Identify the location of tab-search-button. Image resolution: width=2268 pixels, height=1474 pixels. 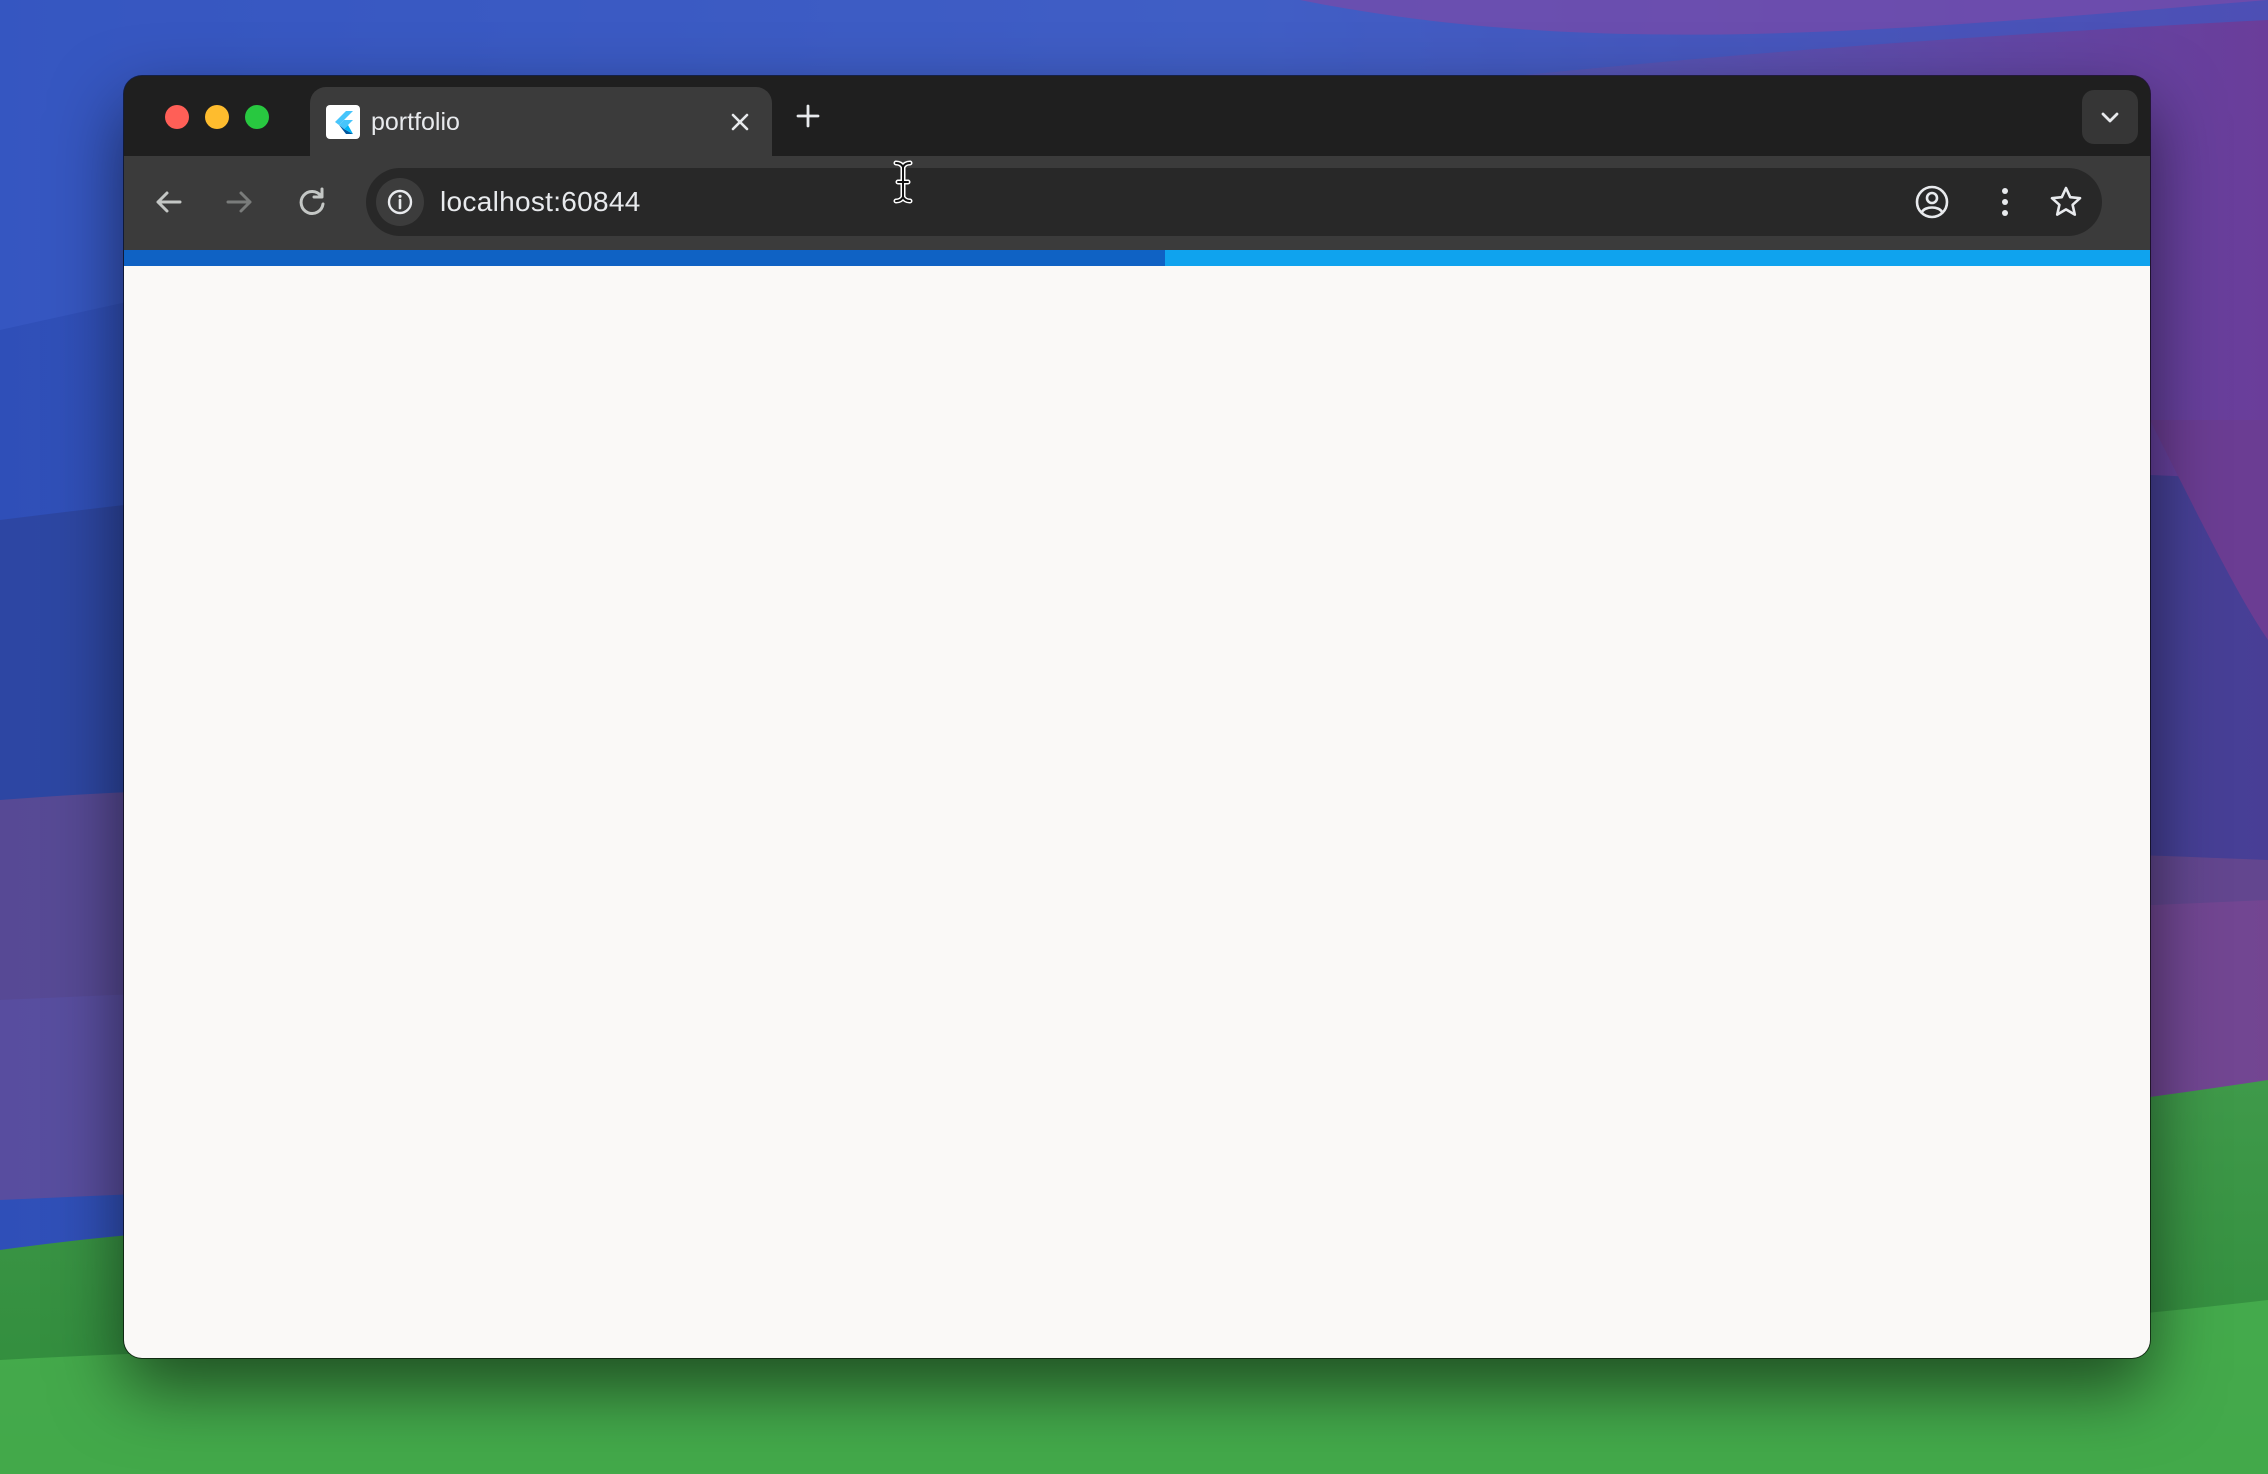
(2110, 117).